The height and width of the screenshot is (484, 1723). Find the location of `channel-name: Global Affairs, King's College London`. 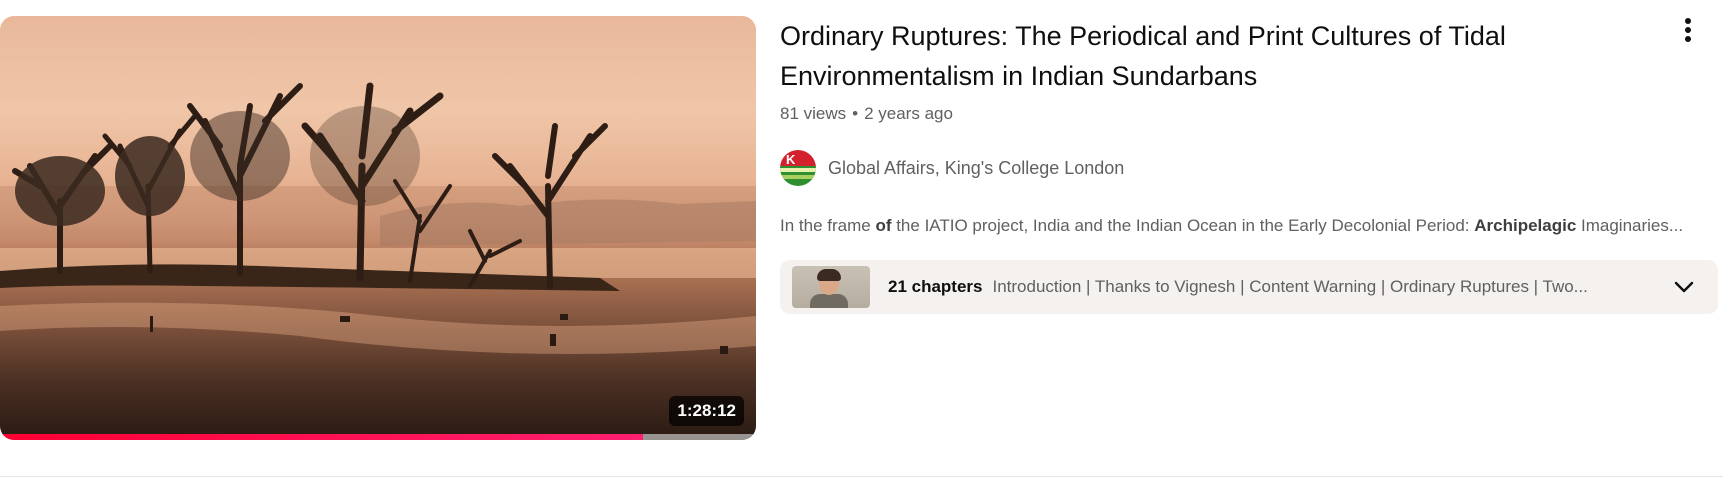

channel-name: Global Affairs, King's College London is located at coordinates (976, 168).